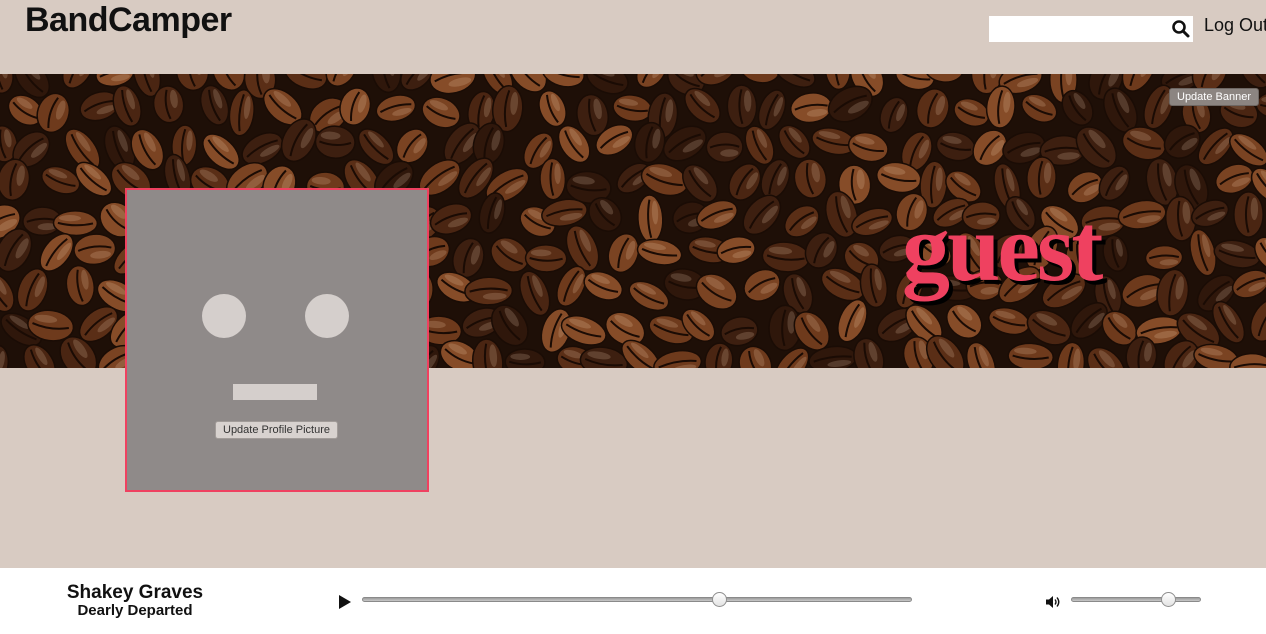  I want to click on avatar-mouth, so click(275, 392).